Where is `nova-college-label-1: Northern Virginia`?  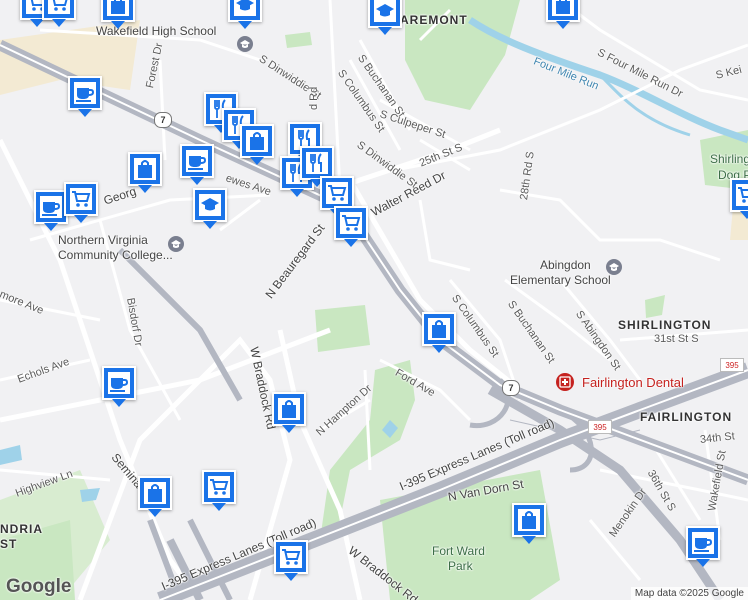 nova-college-label-1: Northern Virginia is located at coordinates (103, 240).